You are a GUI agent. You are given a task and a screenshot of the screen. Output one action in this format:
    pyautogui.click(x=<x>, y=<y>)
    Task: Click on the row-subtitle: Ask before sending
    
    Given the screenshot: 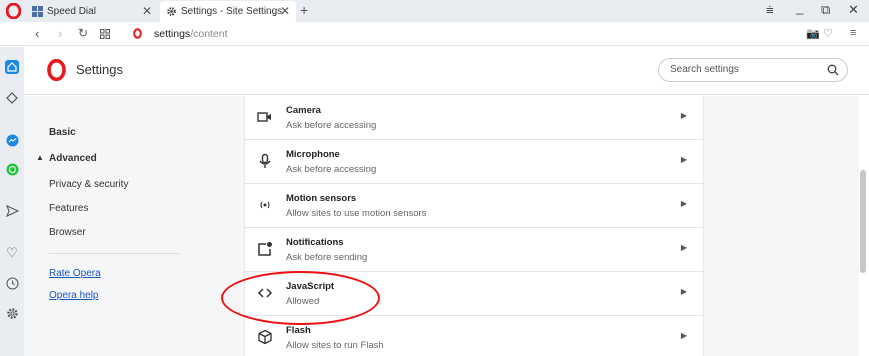 What is the action you would take?
    pyautogui.click(x=327, y=257)
    